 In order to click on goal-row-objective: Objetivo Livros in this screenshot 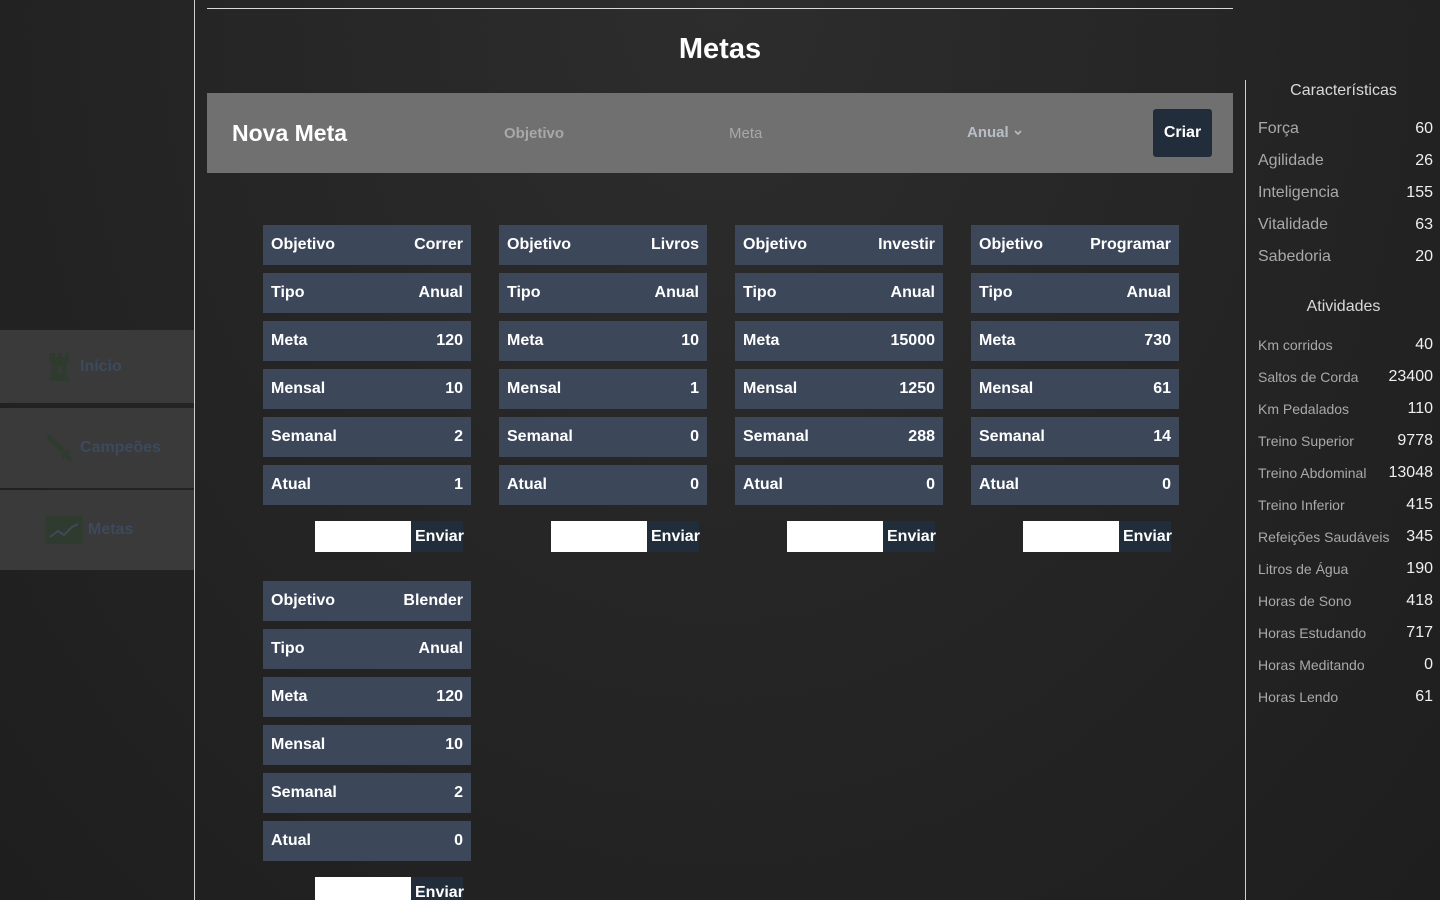, I will do `click(603, 245)`.